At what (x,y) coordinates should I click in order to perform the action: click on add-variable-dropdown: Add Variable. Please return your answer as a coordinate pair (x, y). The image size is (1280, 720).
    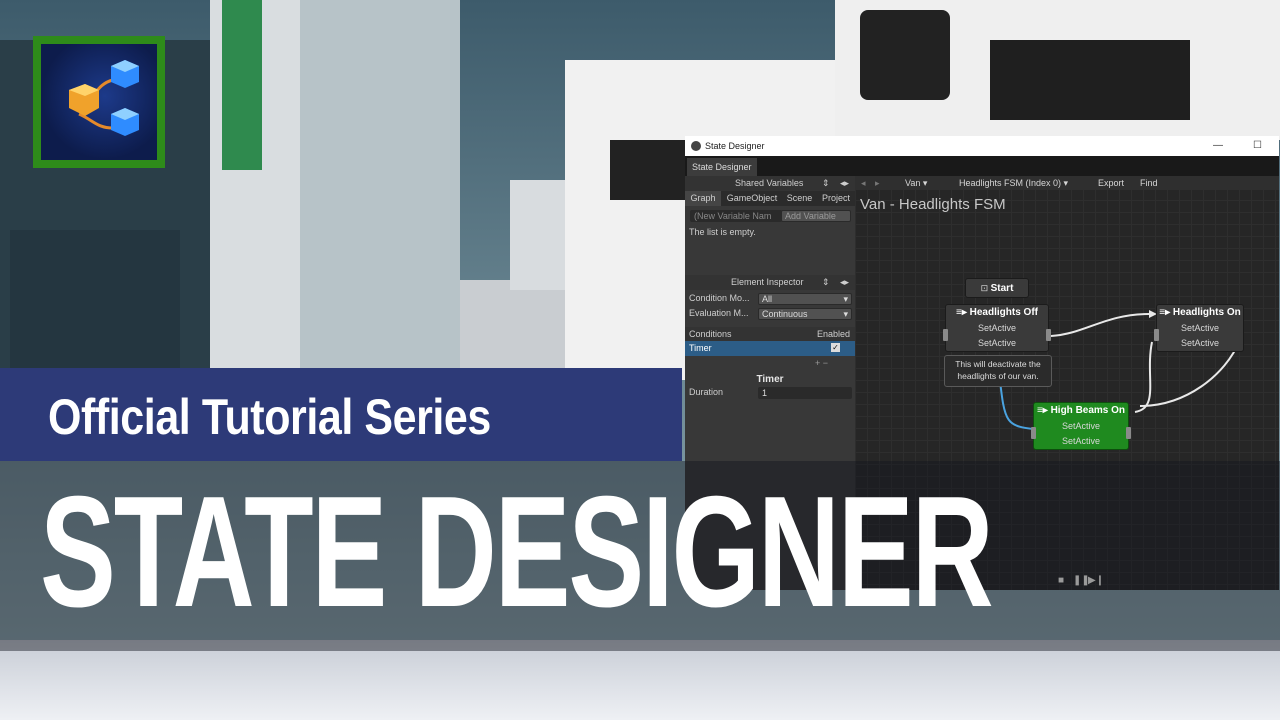
    Looking at the image, I should click on (816, 216).